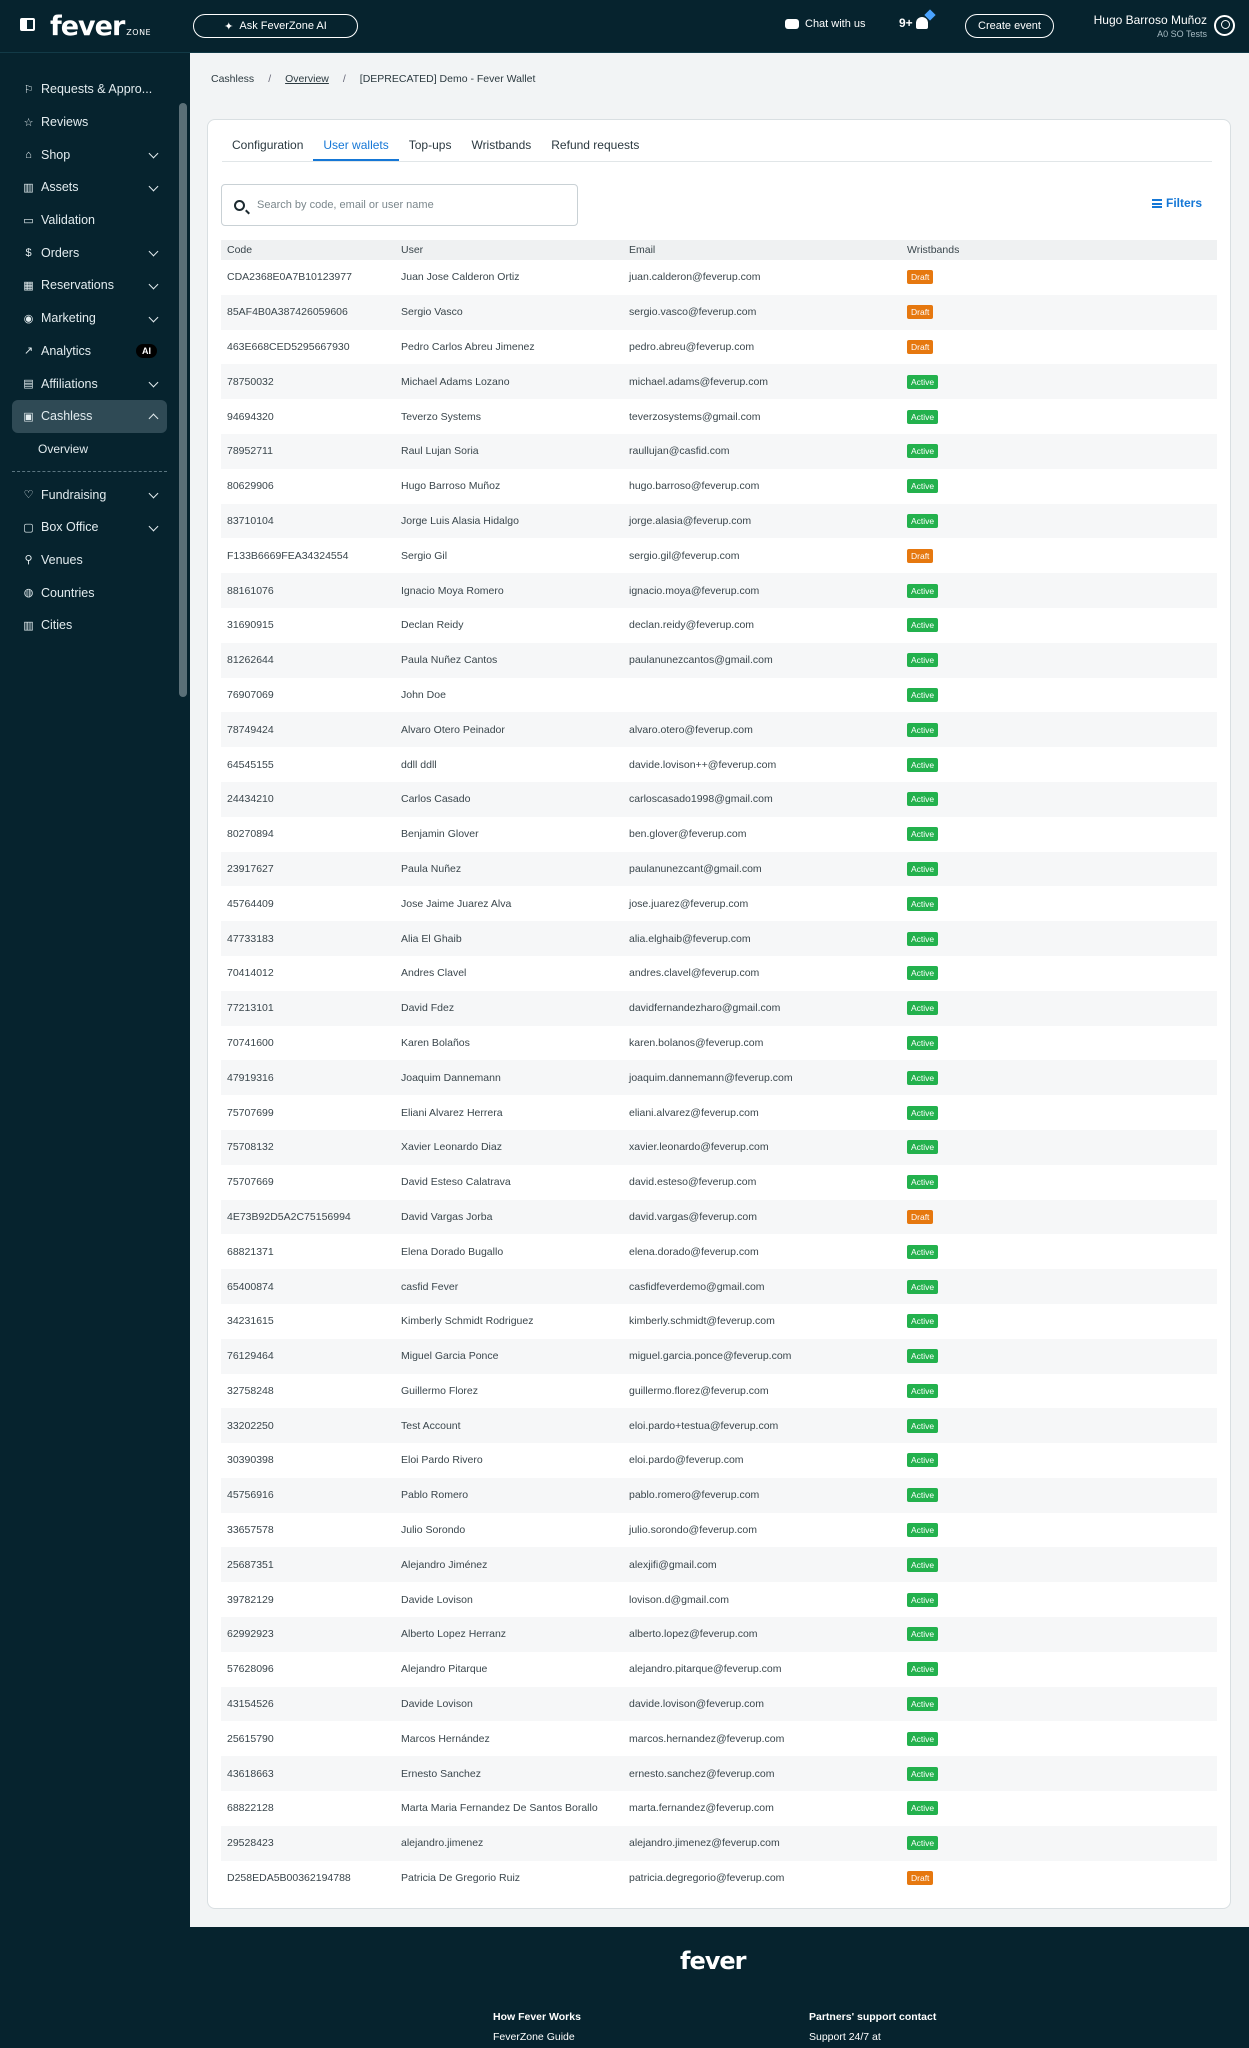 The image size is (1249, 2048). What do you see at coordinates (89, 527) in the screenshot?
I see `sidebar-item-box-office: ▢ Box Office` at bounding box center [89, 527].